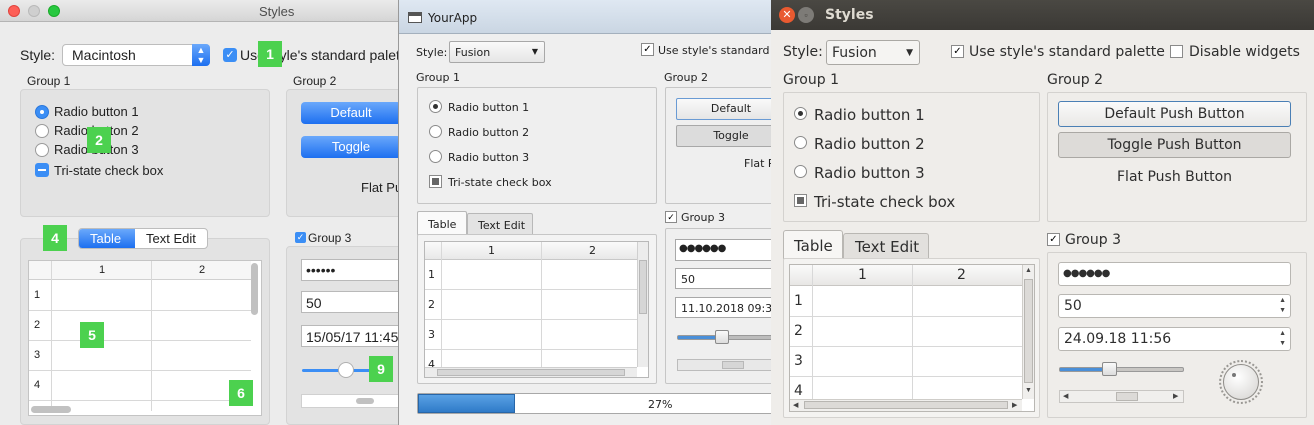 Image resolution: width=1314 pixels, height=425 pixels. What do you see at coordinates (14, 11) in the screenshot?
I see `close-icon` at bounding box center [14, 11].